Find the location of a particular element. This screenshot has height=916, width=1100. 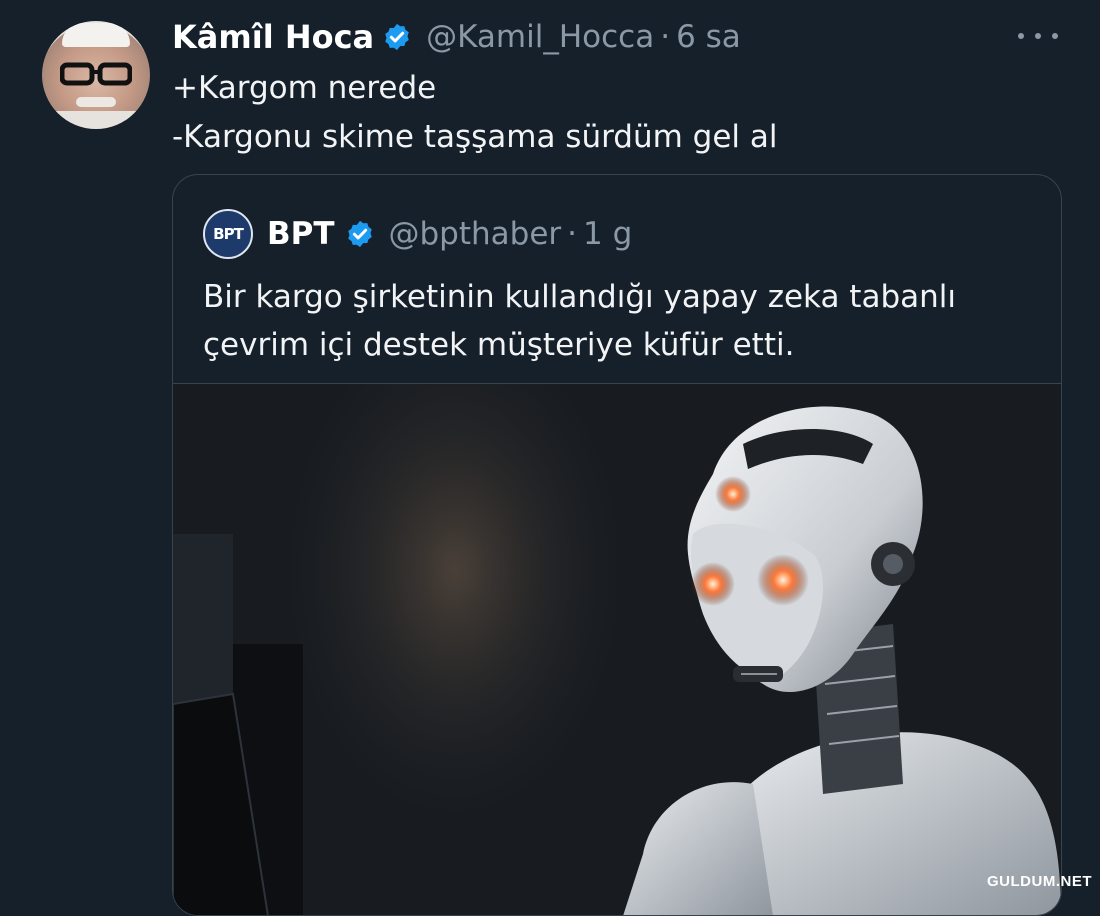

more-horizontal-icon is located at coordinates (1038, 36).